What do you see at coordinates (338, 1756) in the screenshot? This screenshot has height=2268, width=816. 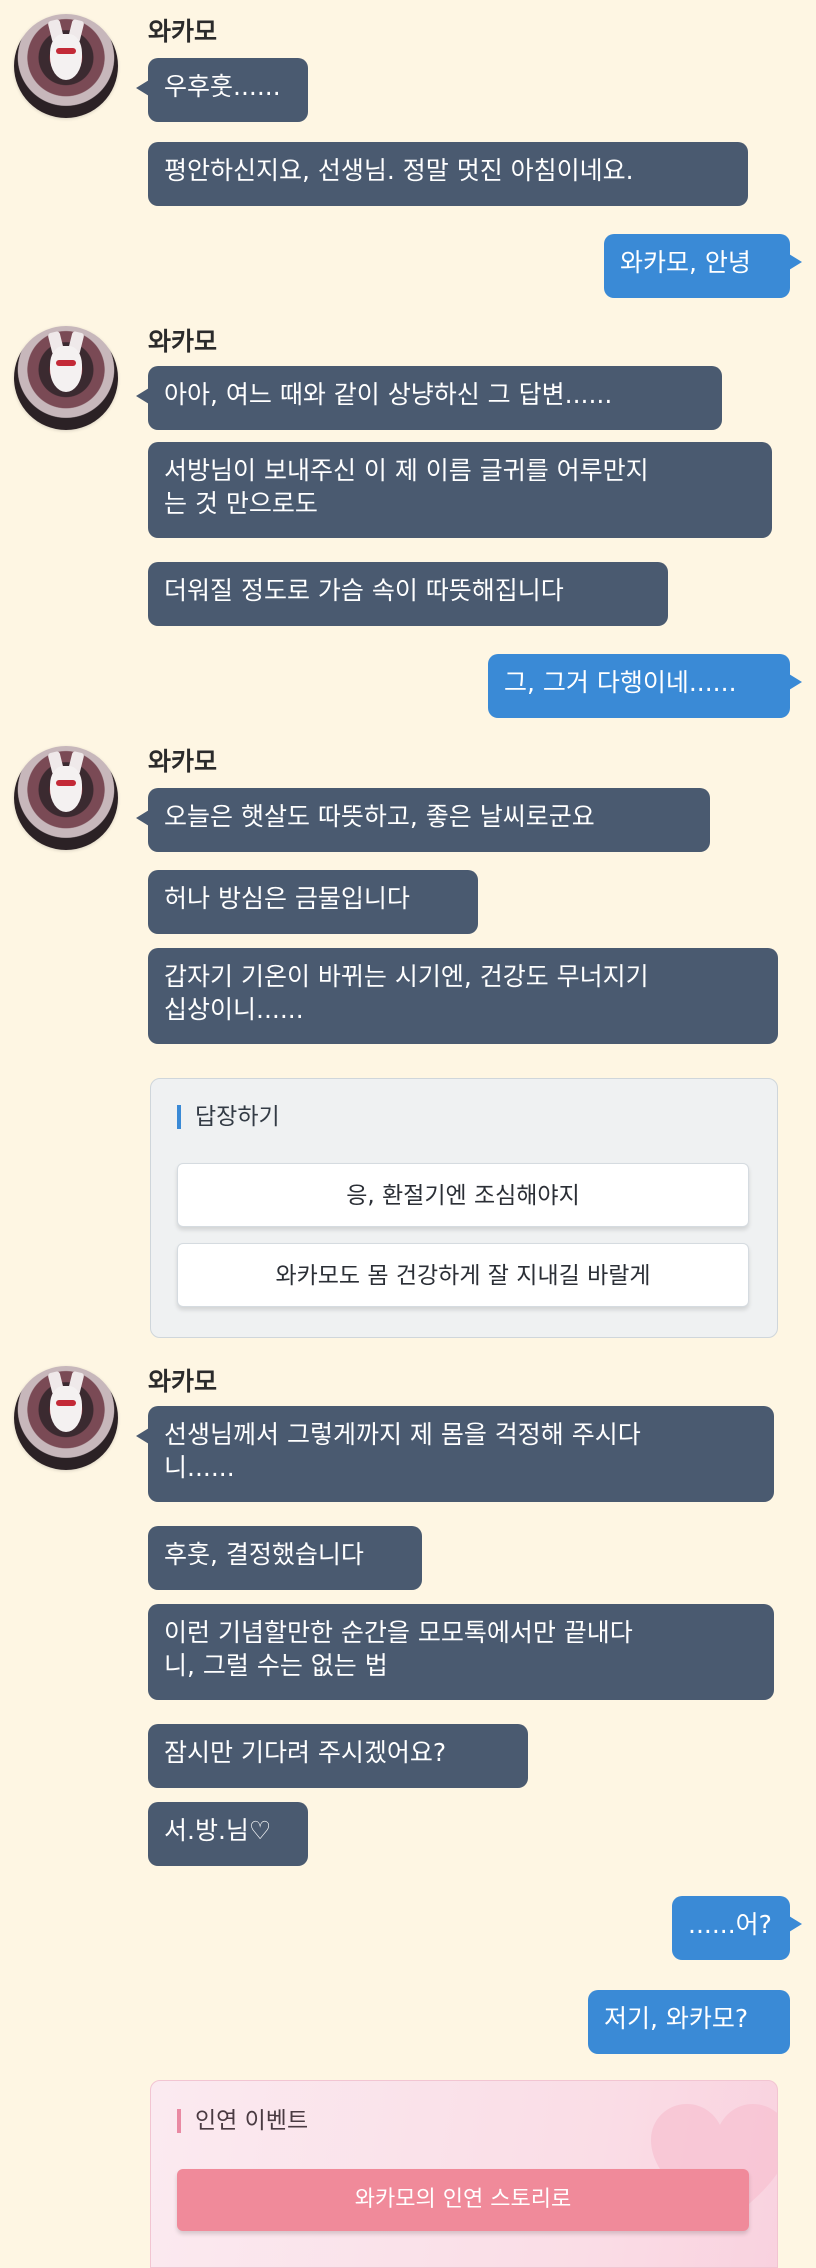 I see `incoming-message: 잠시만 기다려 주시겠어요?` at bounding box center [338, 1756].